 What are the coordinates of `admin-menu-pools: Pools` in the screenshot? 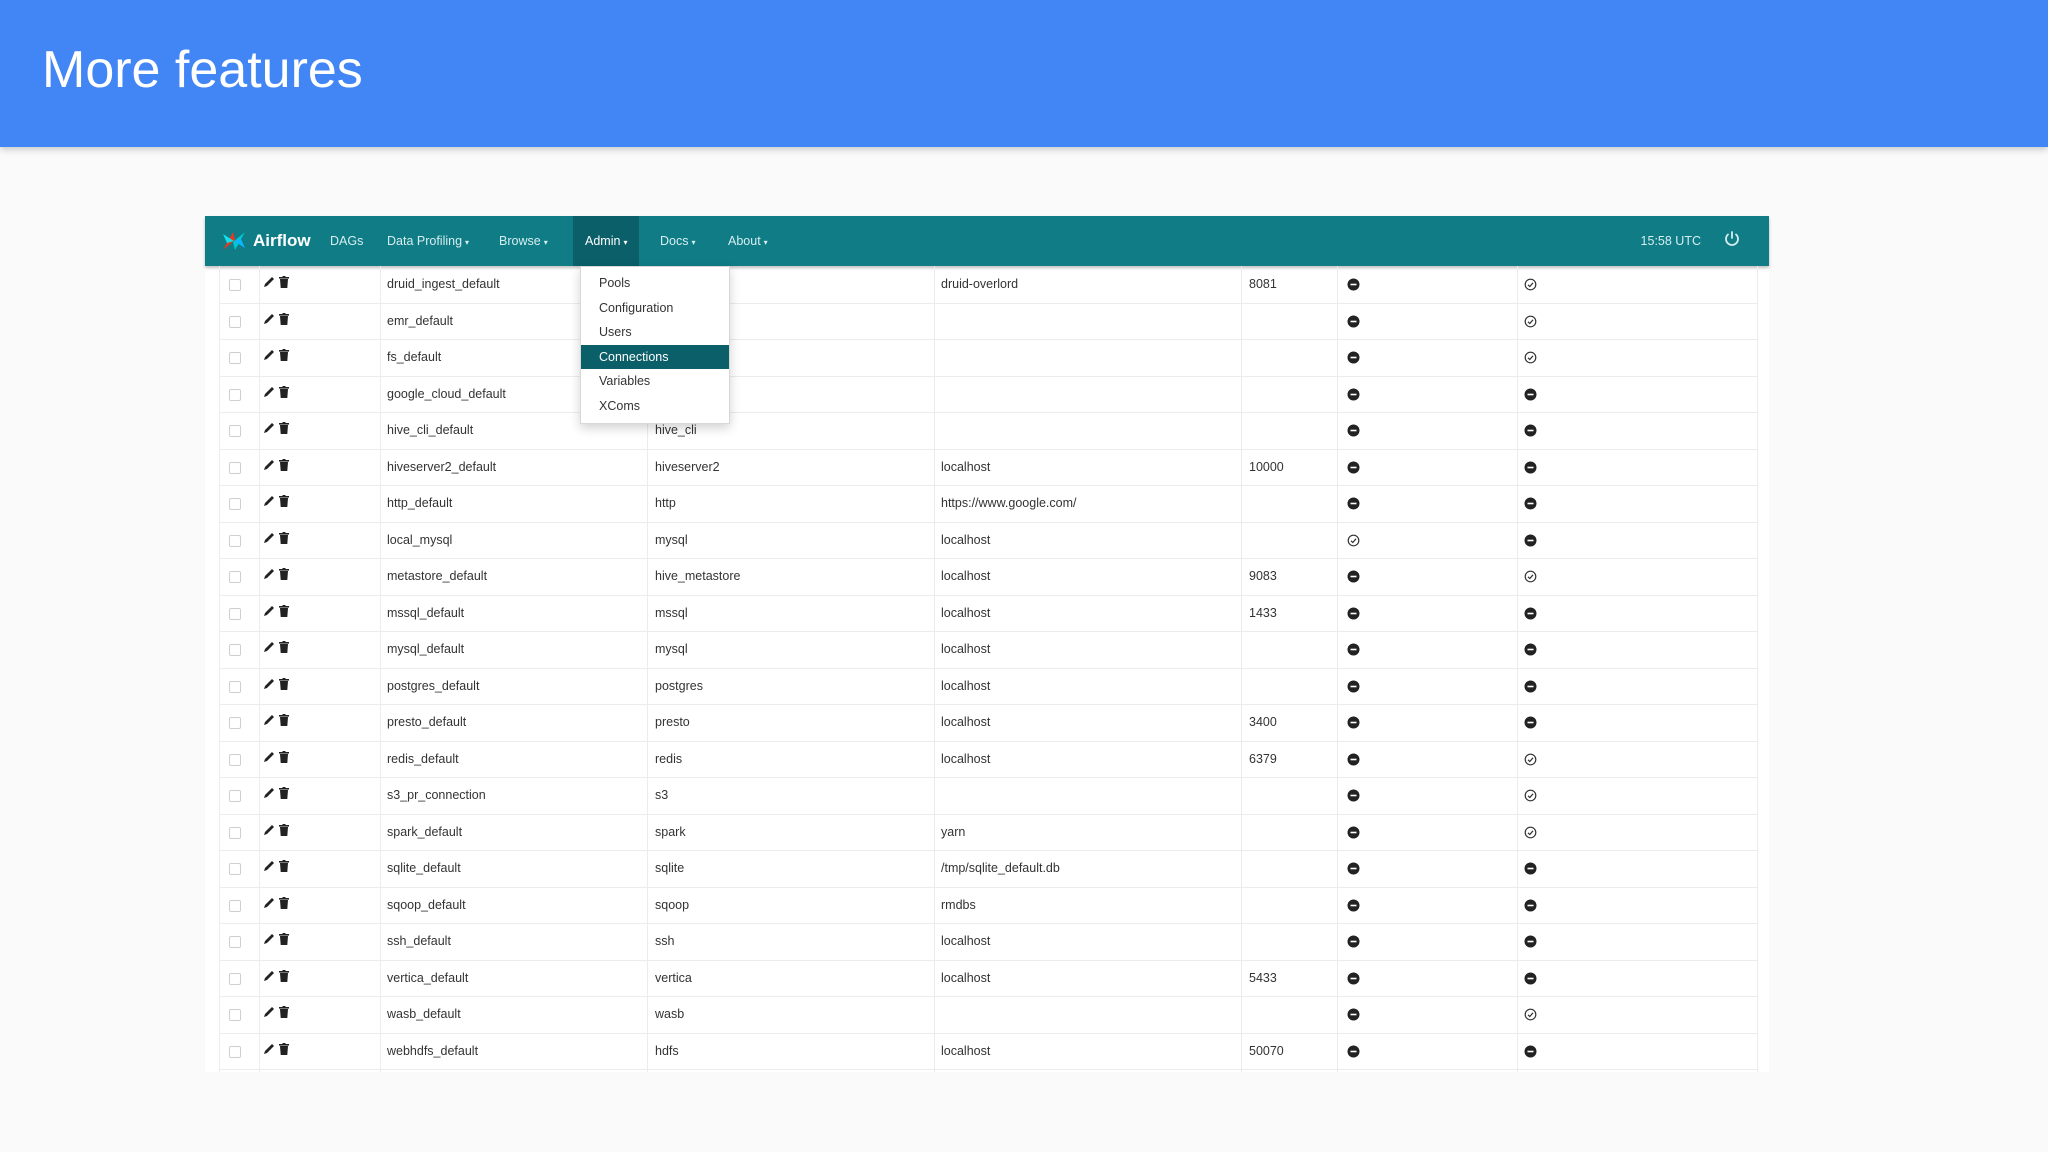 It's located at (655, 283).